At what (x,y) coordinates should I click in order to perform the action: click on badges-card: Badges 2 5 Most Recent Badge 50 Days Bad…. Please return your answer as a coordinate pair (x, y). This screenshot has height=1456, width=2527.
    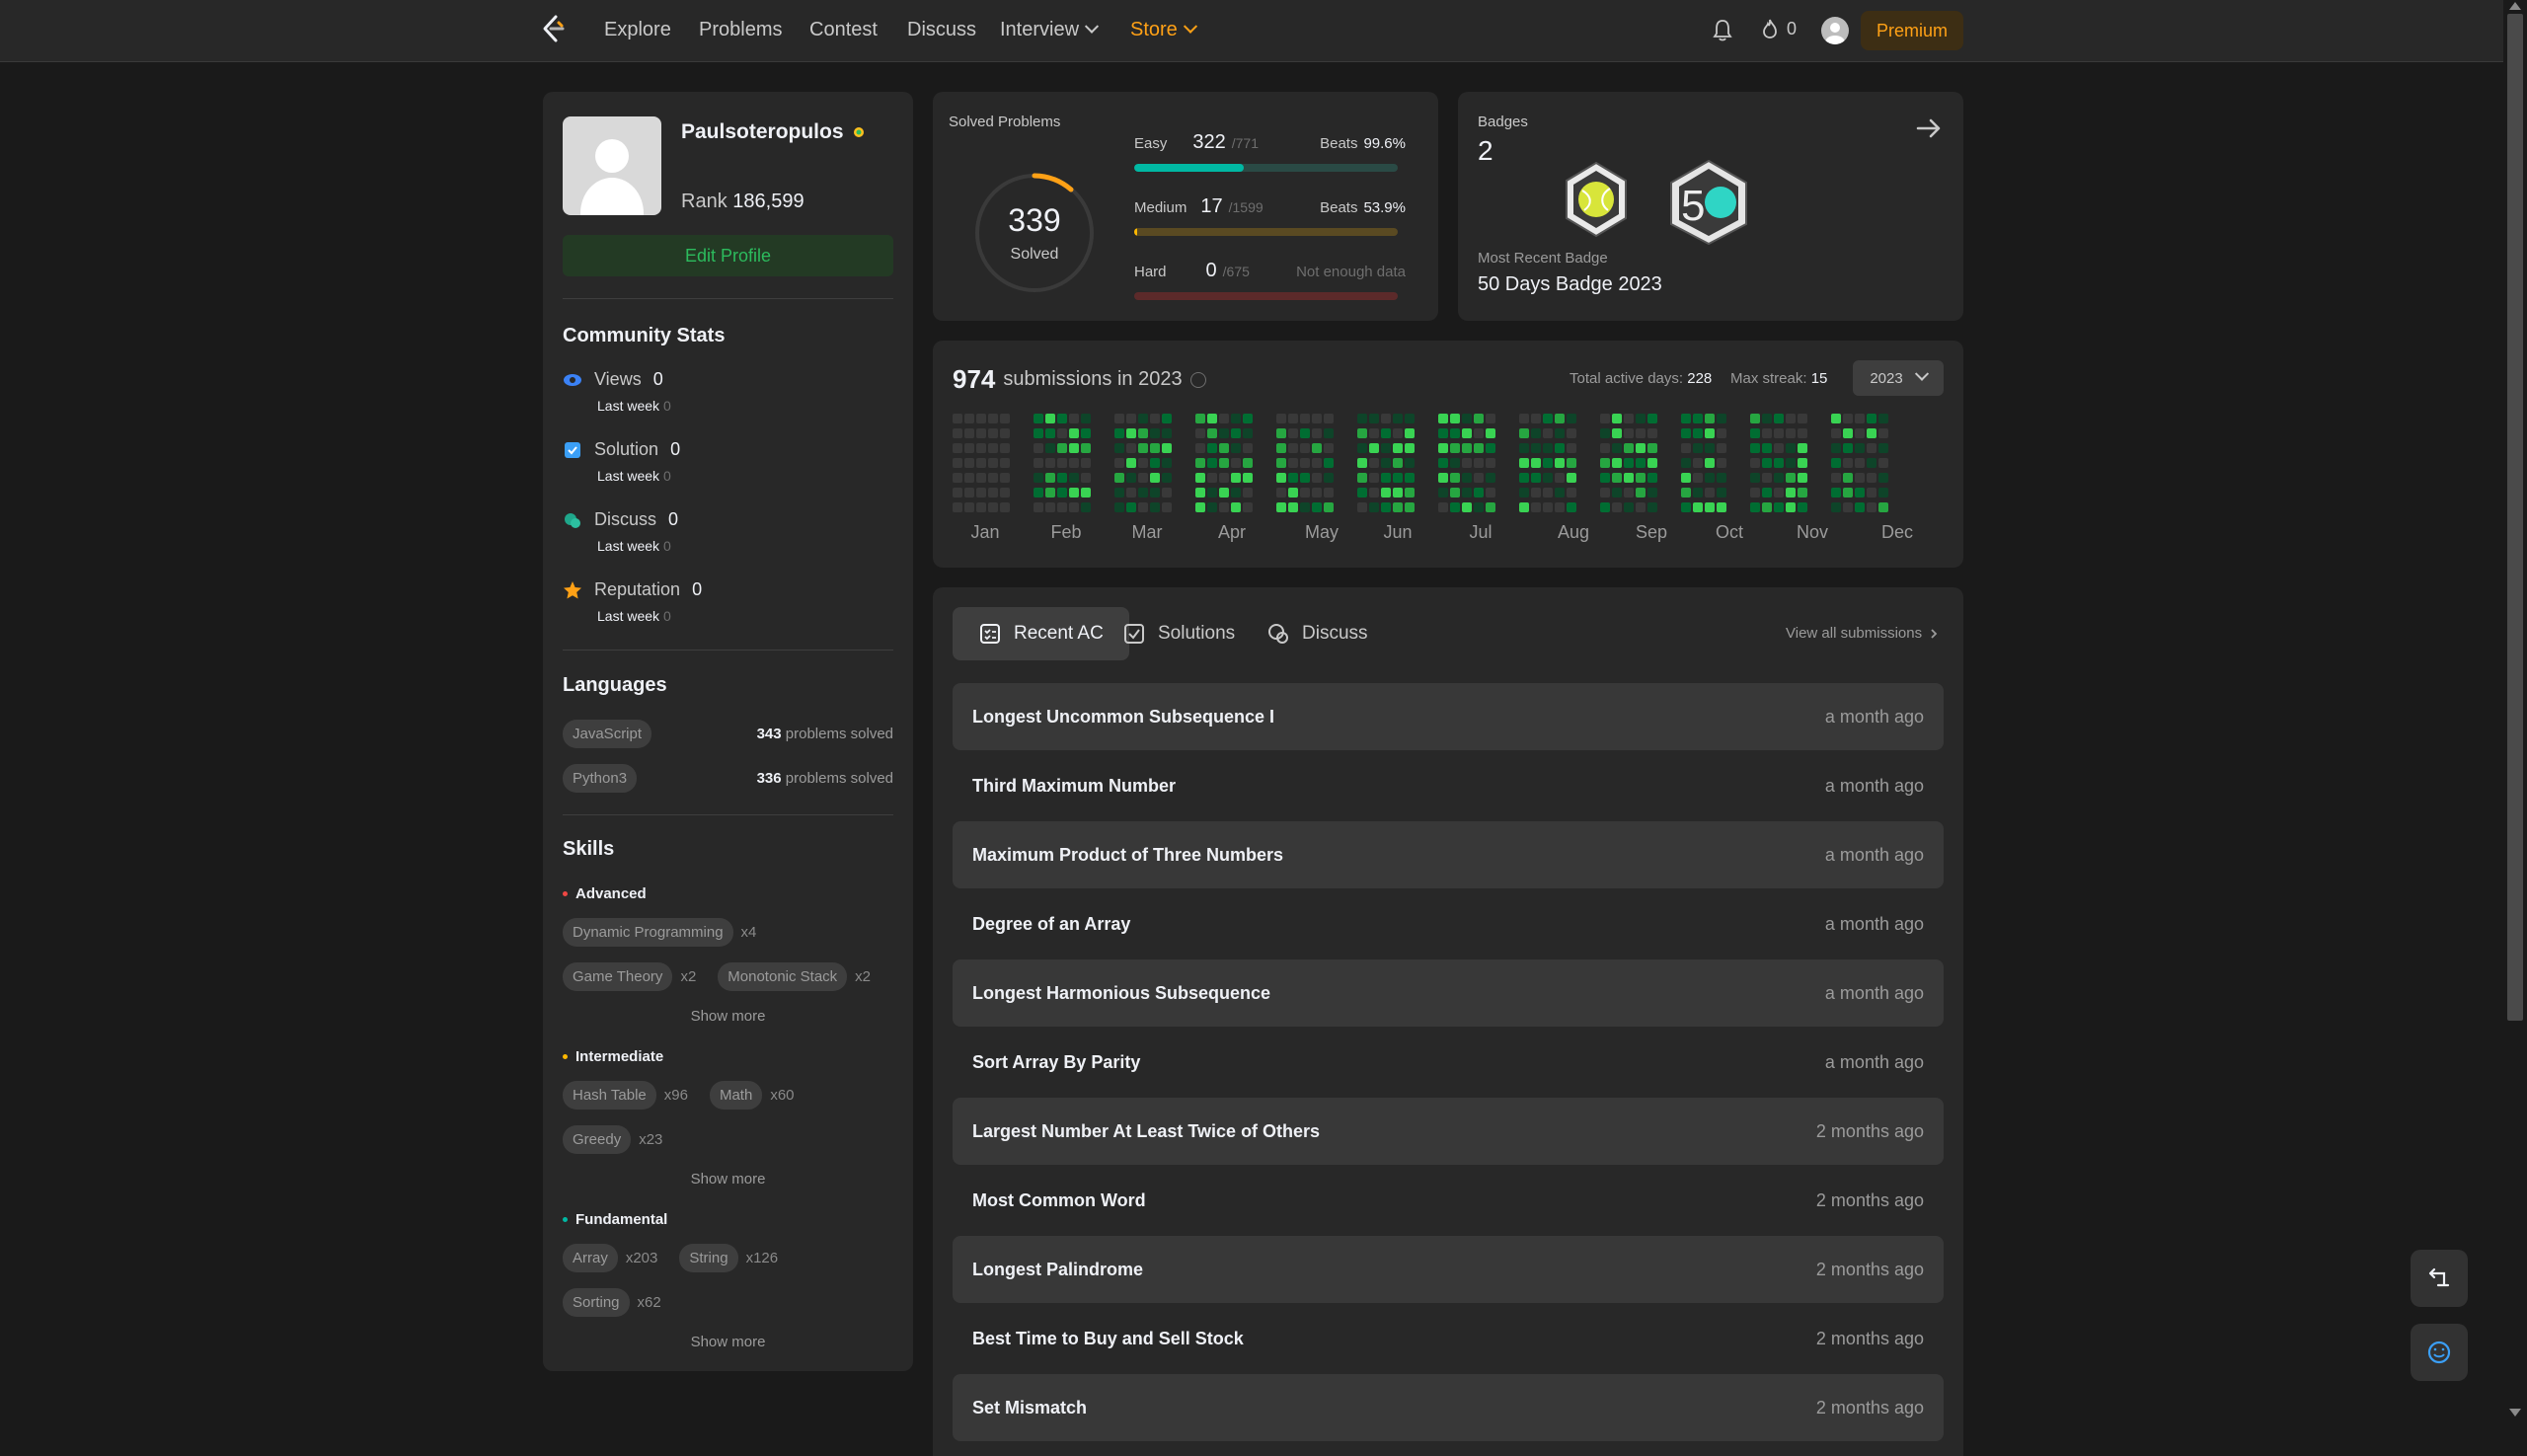
    Looking at the image, I should click on (1710, 206).